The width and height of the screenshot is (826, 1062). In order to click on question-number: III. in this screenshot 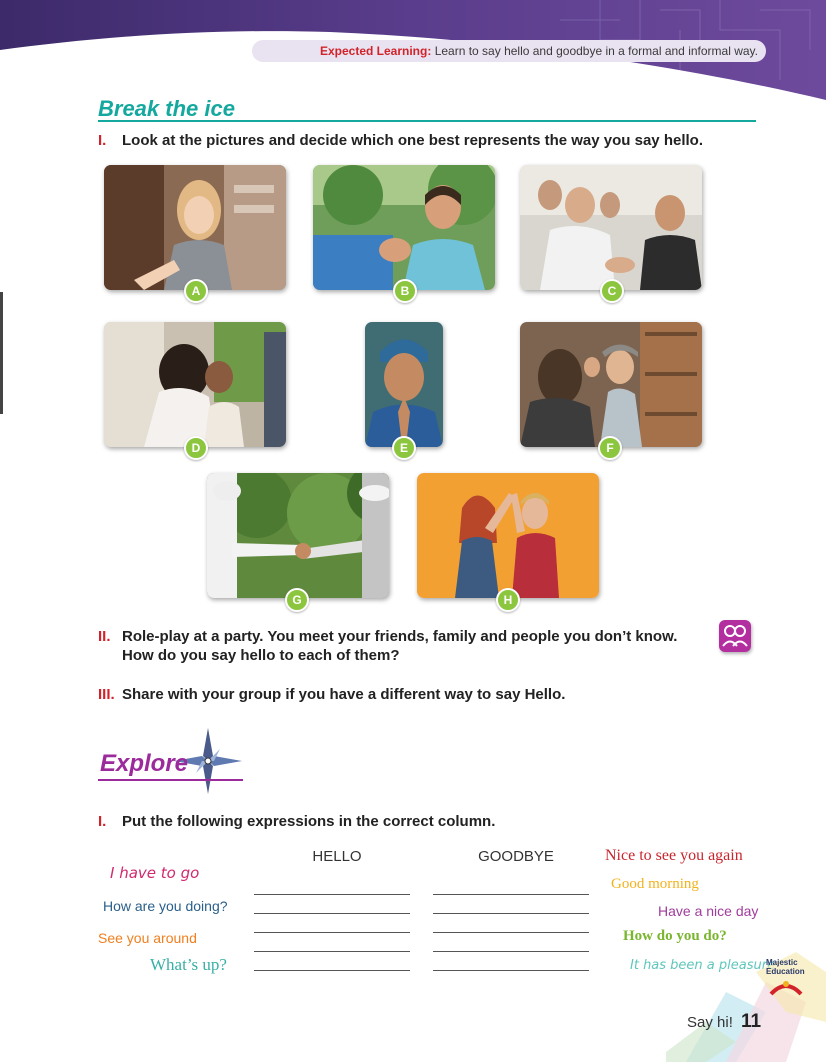, I will do `click(106, 694)`.